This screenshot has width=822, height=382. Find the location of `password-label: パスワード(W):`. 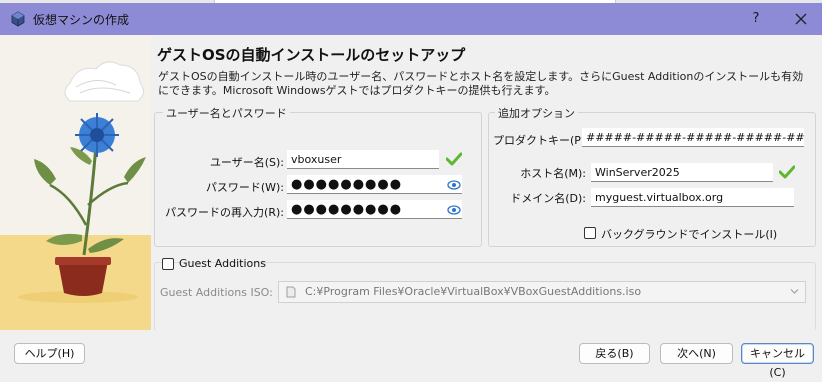

password-label: パスワード(W): is located at coordinates (244, 187).